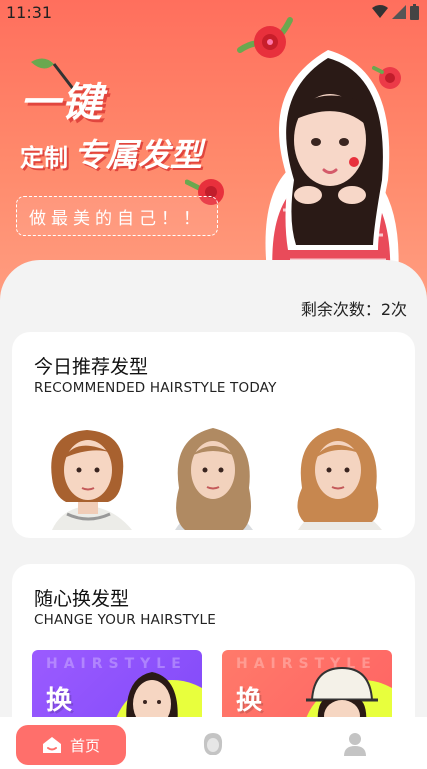 The height and width of the screenshot is (769, 427). I want to click on home-icon, so click(51, 745).